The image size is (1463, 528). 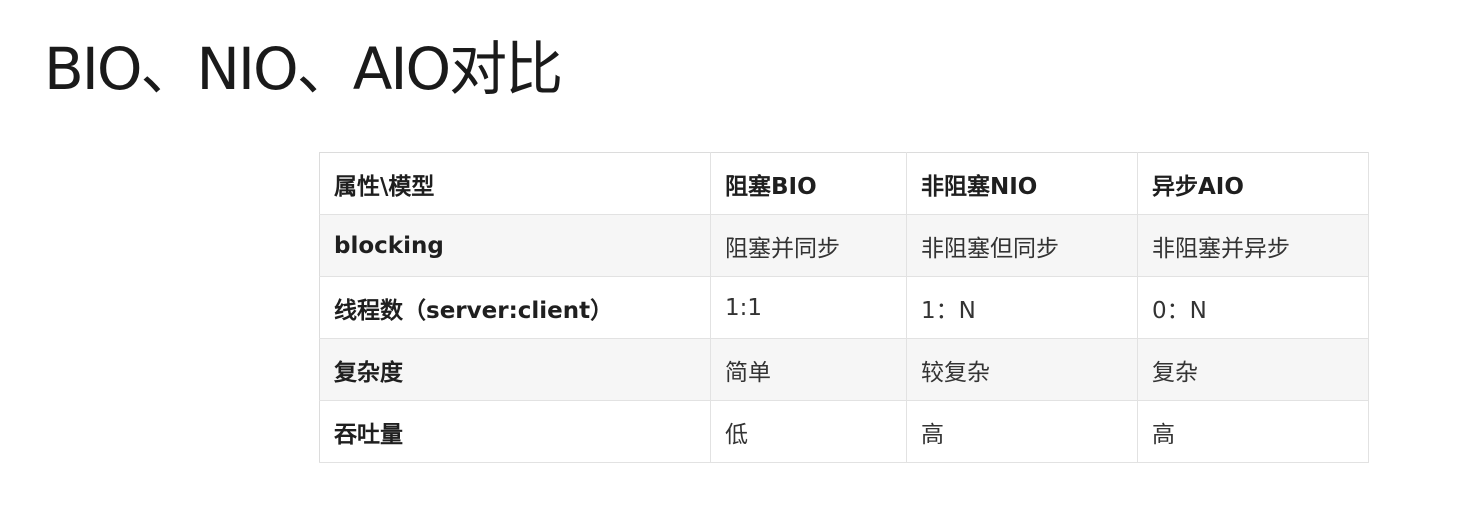 I want to click on cell-bio-blocking: 阻塞并同步, so click(x=808, y=245).